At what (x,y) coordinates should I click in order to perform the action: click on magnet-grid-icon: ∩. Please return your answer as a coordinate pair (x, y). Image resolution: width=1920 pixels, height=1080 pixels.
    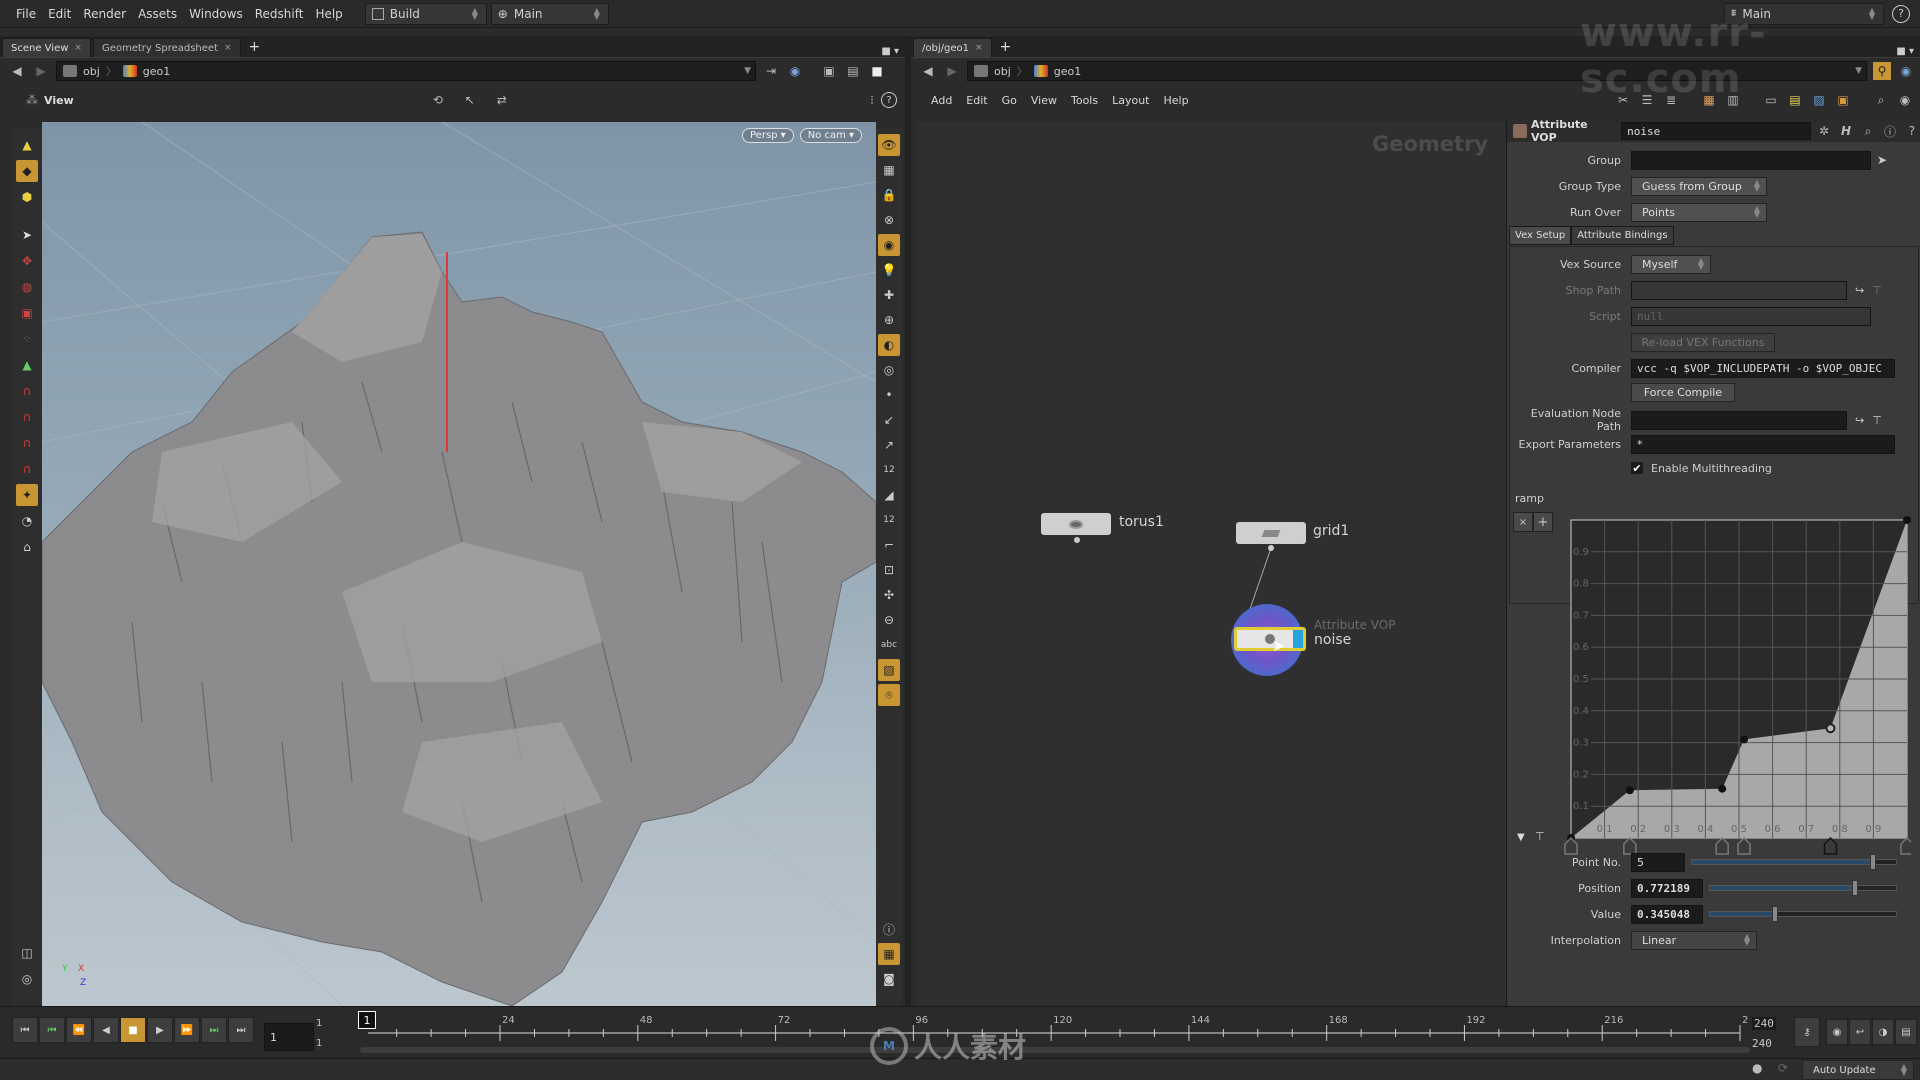
    Looking at the image, I should click on (27, 391).